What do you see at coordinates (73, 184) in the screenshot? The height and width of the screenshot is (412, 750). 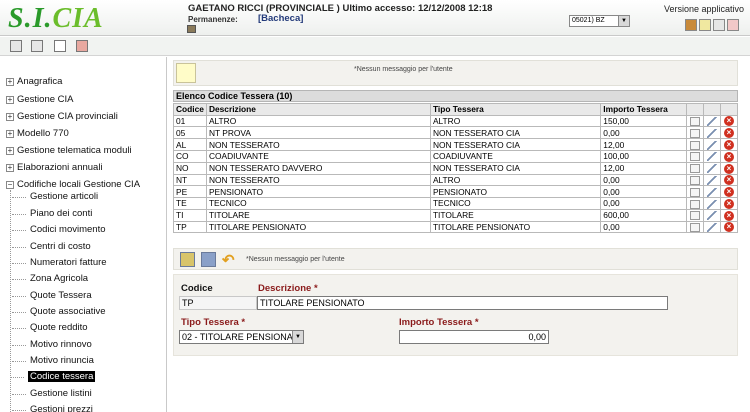 I see `sidebar-item-codifiche-locali: − Codifiche locali Gestione CIA` at bounding box center [73, 184].